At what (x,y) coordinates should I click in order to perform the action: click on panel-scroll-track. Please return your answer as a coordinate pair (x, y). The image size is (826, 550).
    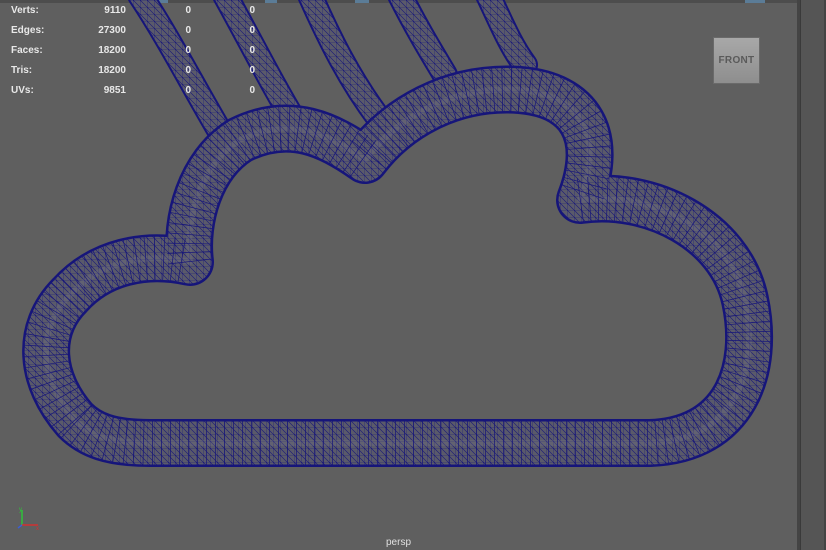
    Looking at the image, I should click on (812, 275).